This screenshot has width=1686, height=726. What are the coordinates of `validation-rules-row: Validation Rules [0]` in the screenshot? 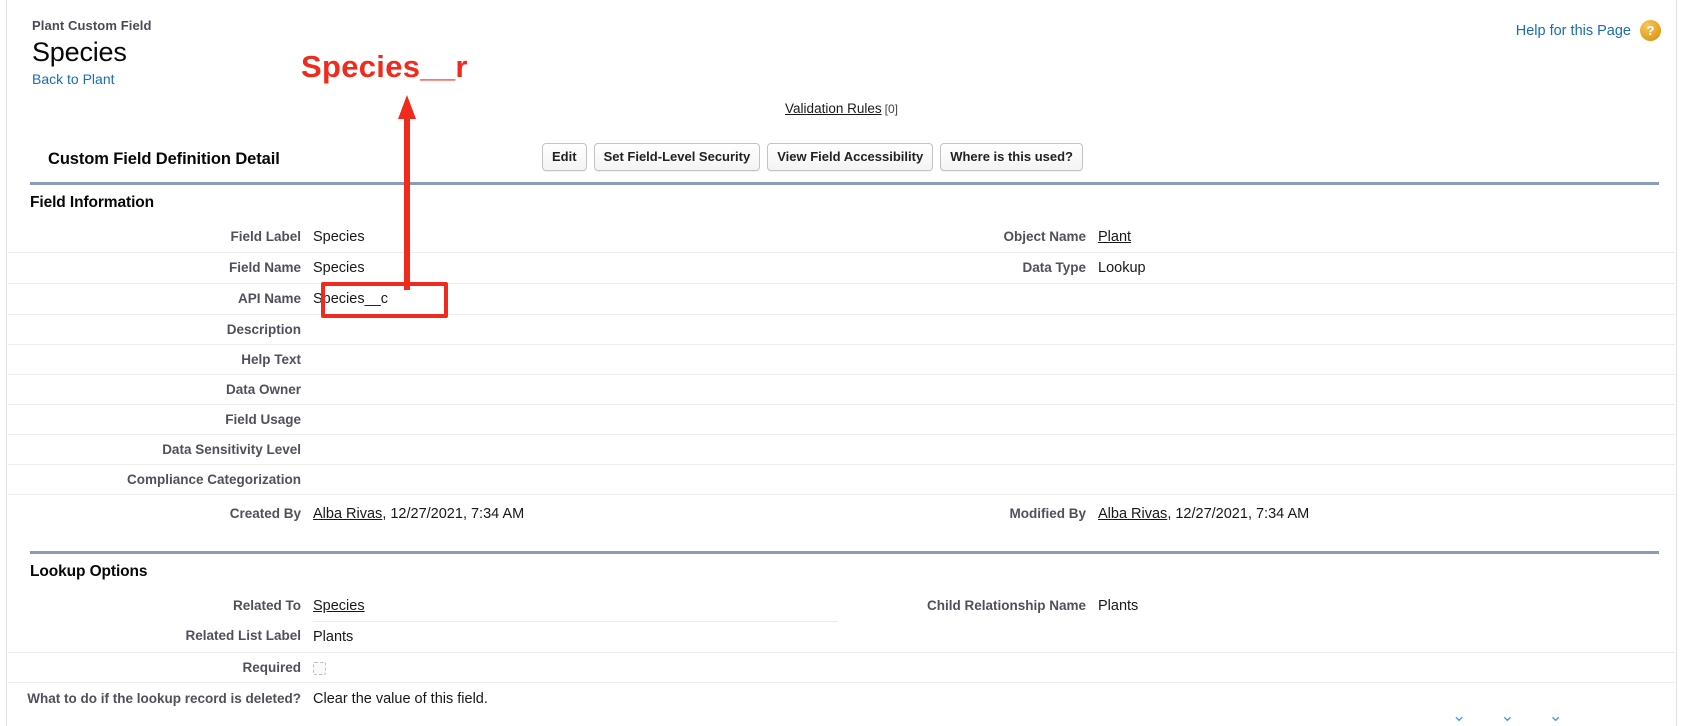 It's located at (841, 109).